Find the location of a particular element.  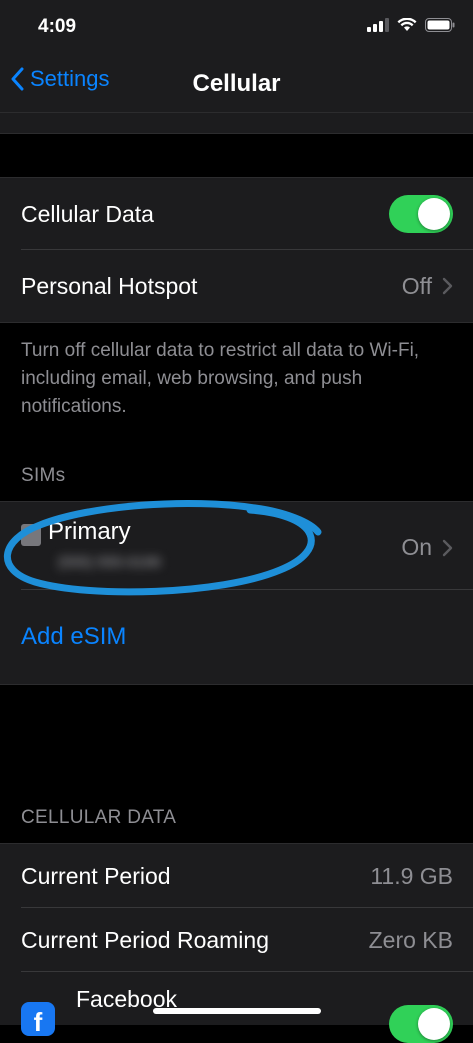

facebook-row: f Facebook is located at coordinates (236, 1007).